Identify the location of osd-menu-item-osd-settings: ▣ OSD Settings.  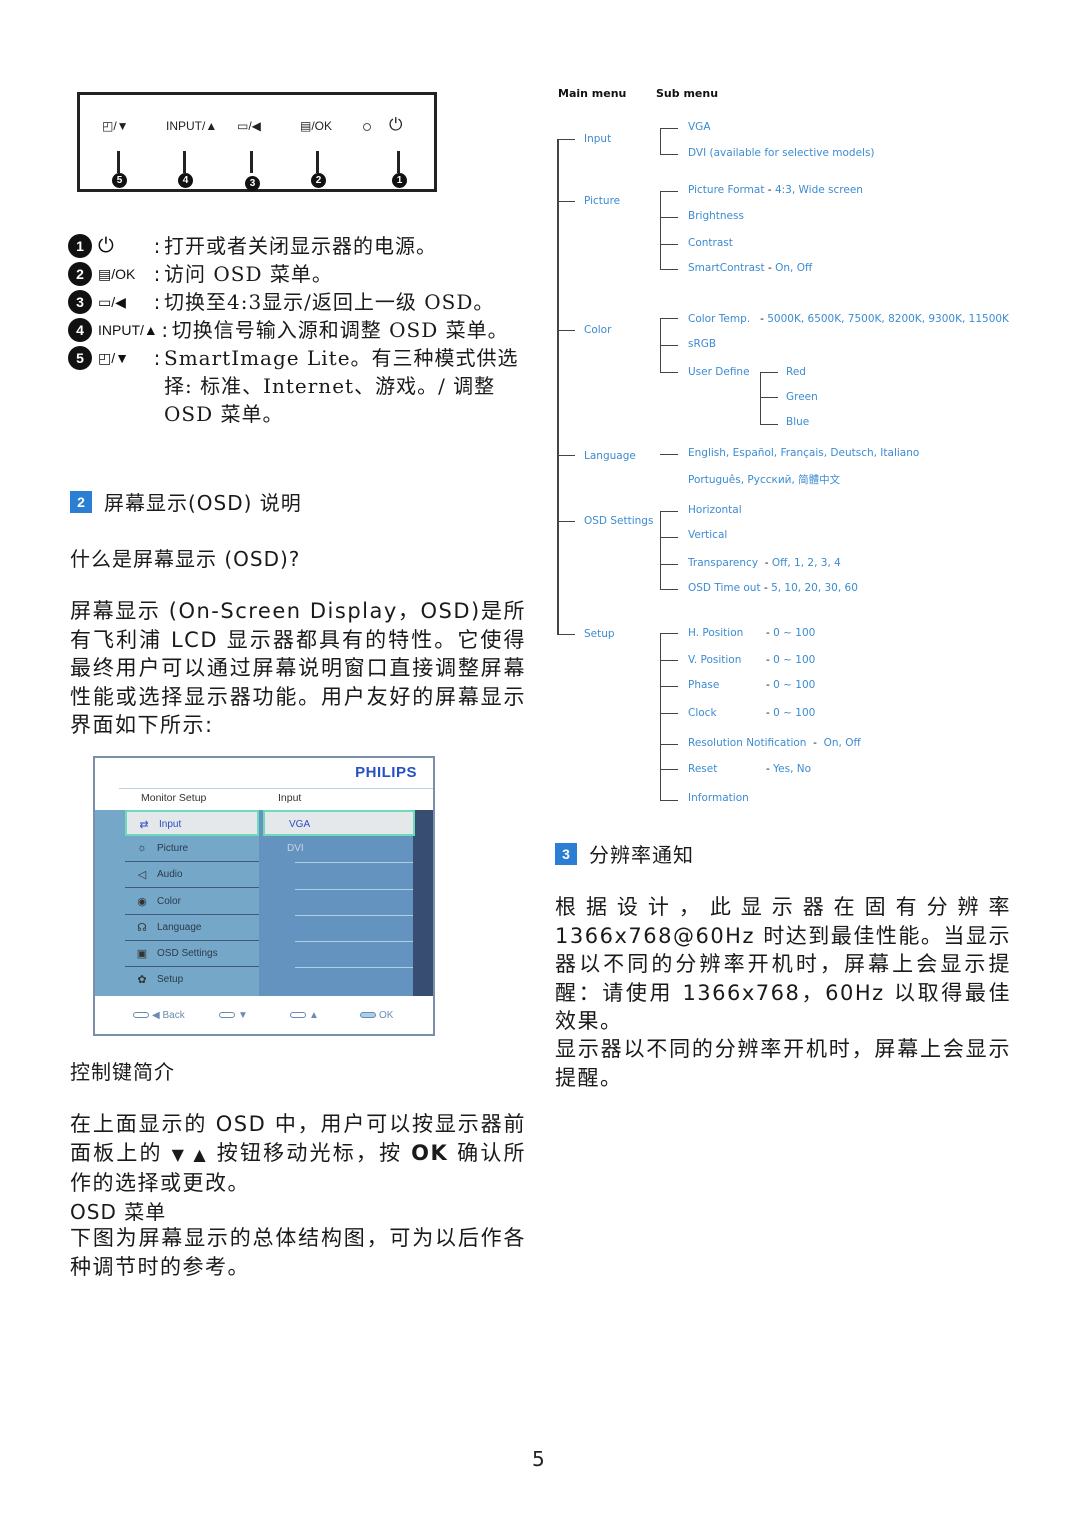
(192, 954).